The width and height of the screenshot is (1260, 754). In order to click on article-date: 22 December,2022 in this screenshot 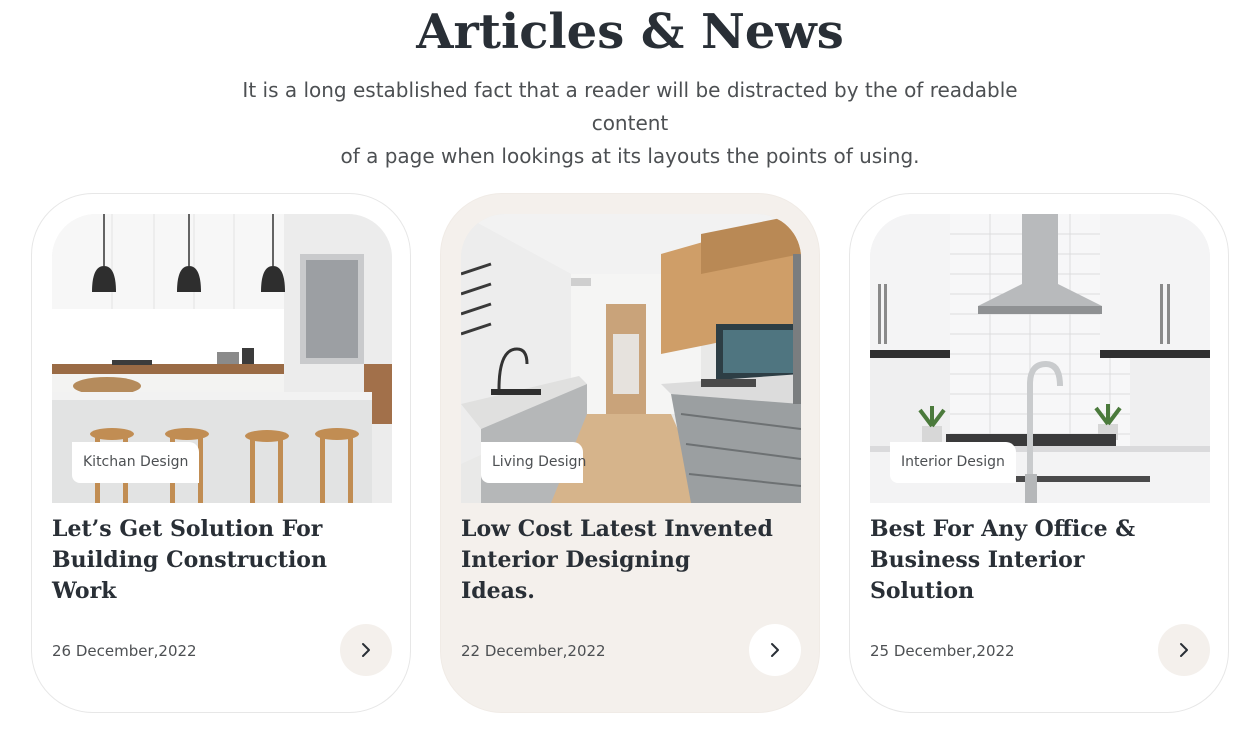, I will do `click(533, 651)`.